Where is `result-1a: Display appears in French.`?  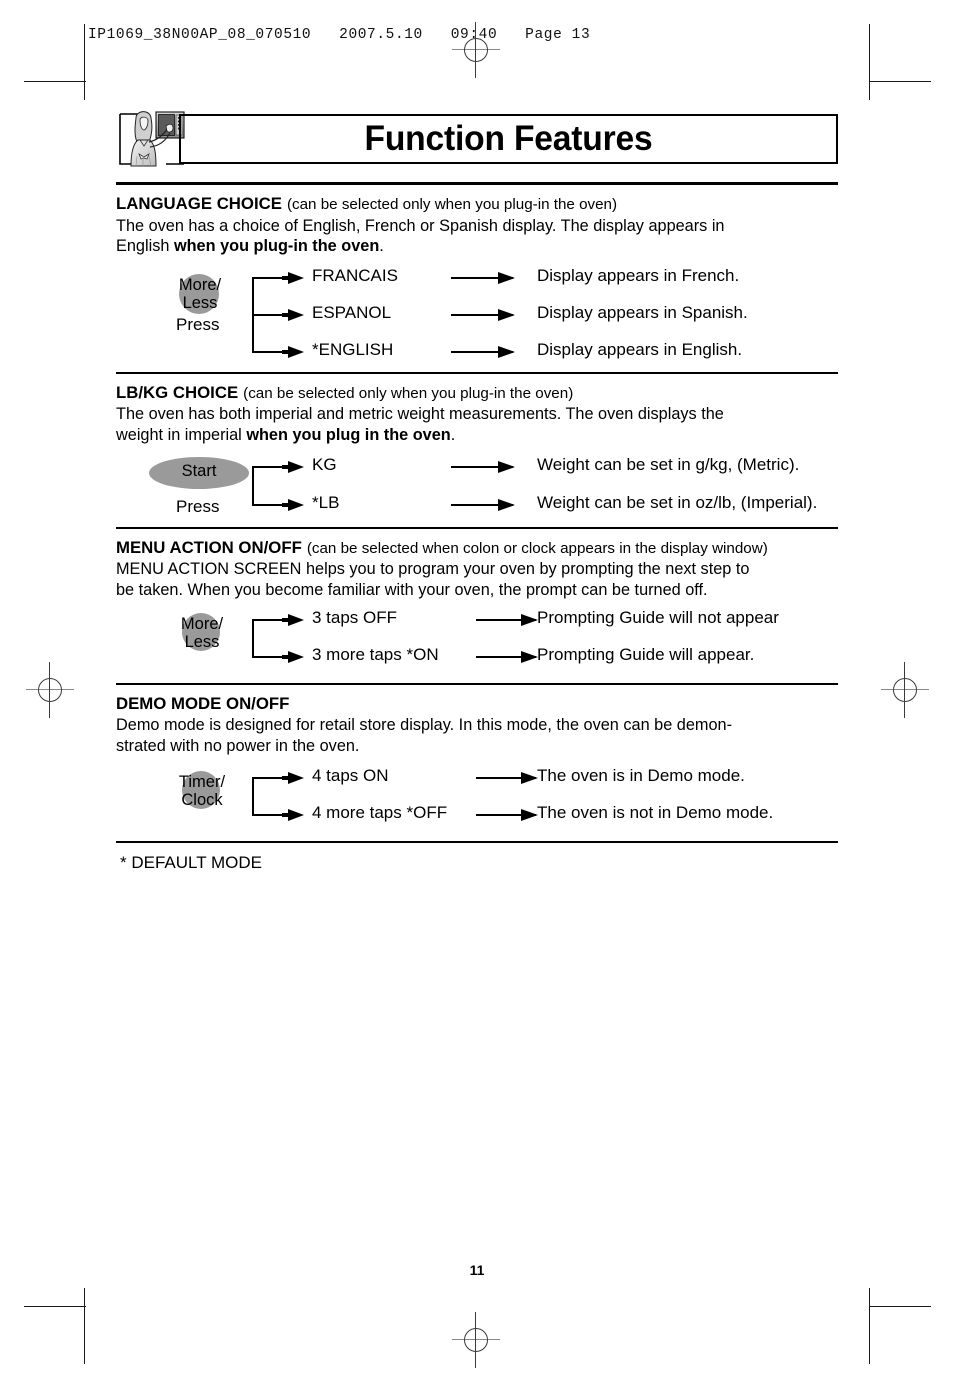 result-1a: Display appears in French. is located at coordinates (638, 275).